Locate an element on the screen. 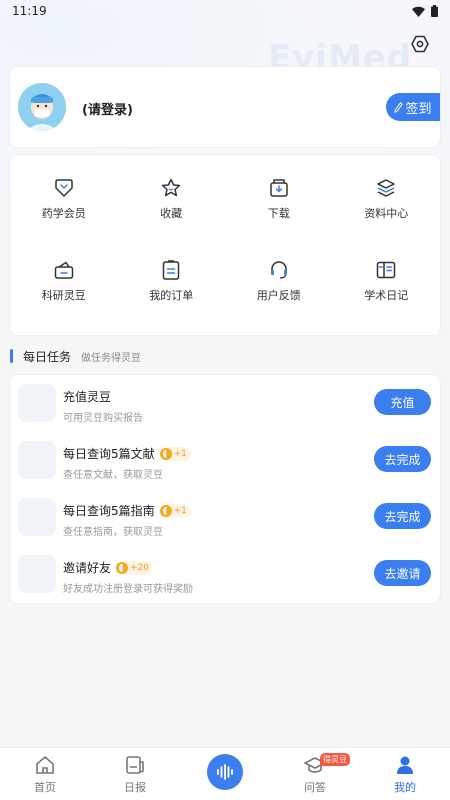 The image size is (450, 800). task-description: 查任意指南，获取灵豆 is located at coordinates (113, 532).